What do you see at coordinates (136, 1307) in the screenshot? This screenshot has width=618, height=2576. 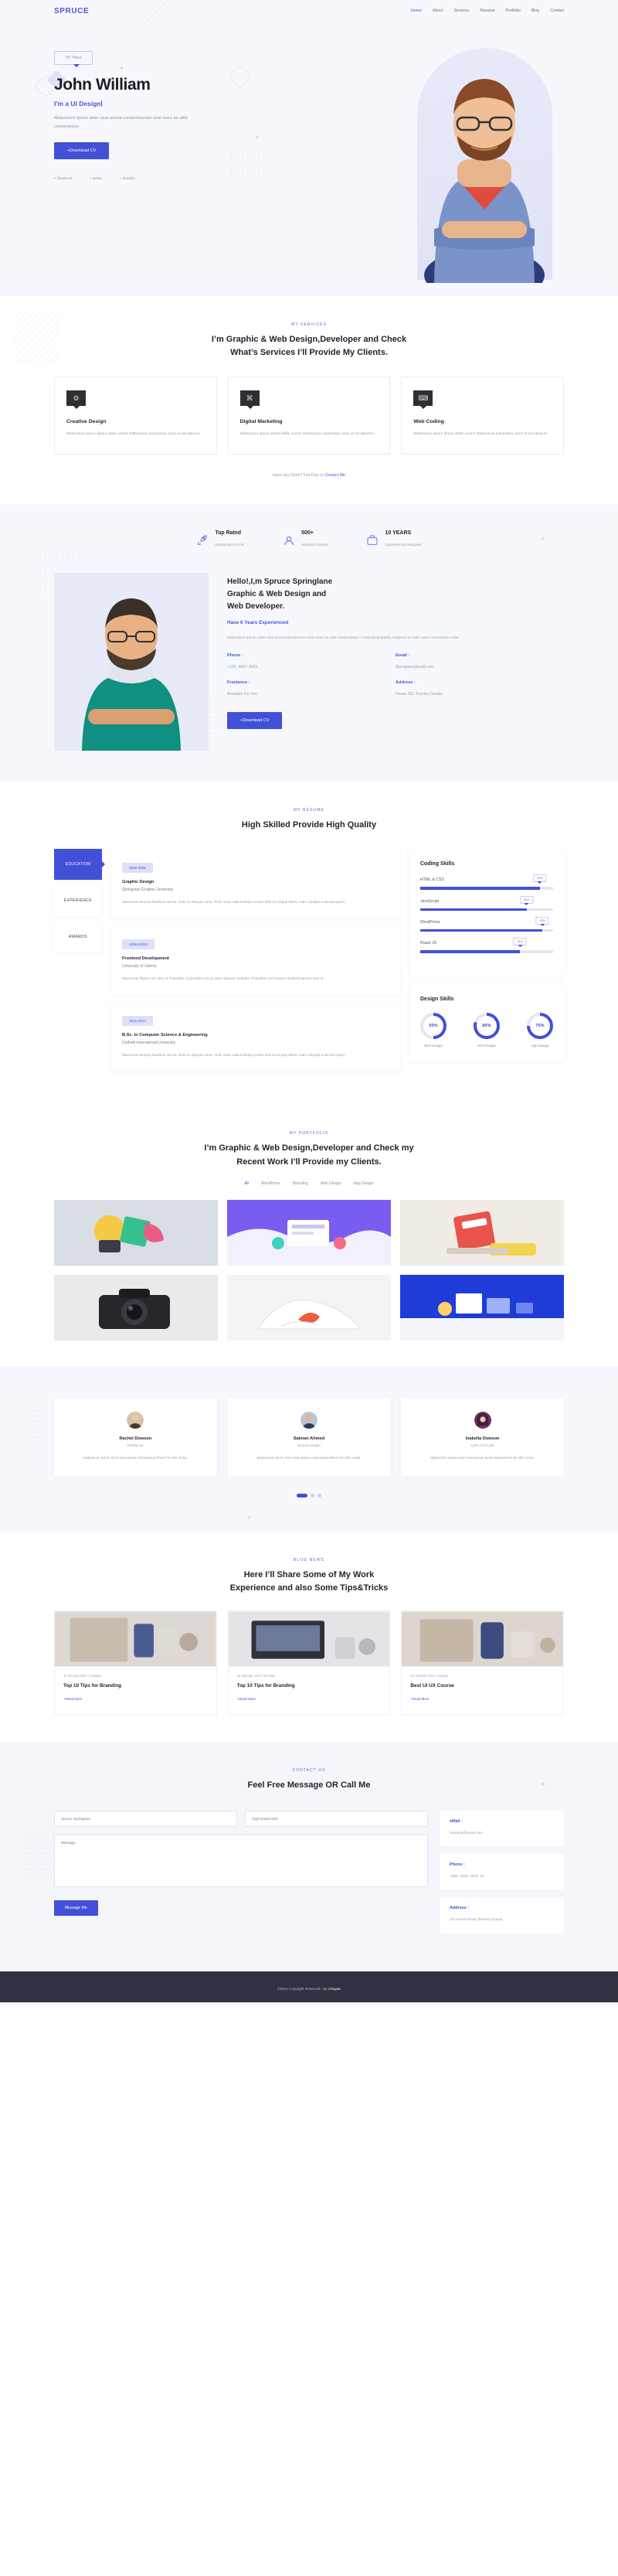 I see `portfolio-tile-camera` at bounding box center [136, 1307].